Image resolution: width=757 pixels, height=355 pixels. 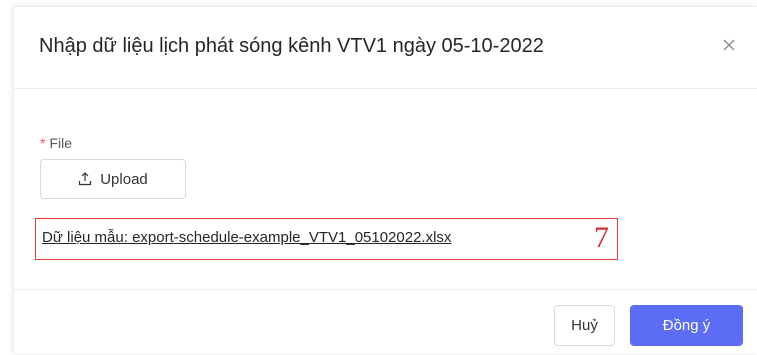 I want to click on file-label-text: File, so click(x=61, y=143).